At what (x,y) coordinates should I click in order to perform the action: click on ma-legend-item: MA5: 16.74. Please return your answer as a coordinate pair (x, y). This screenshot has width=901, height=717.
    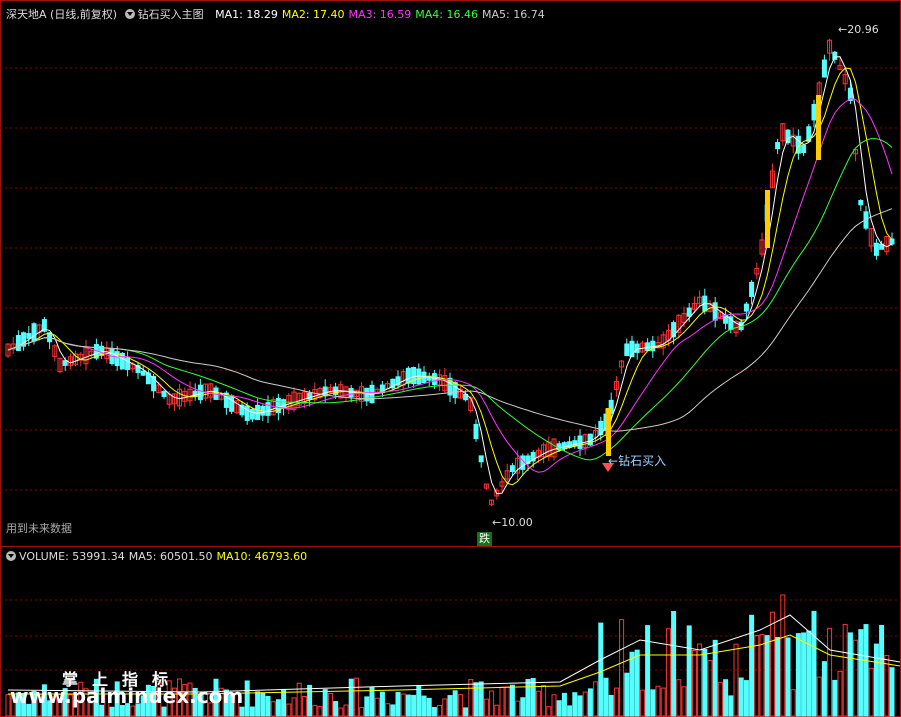
    Looking at the image, I should click on (513, 14).